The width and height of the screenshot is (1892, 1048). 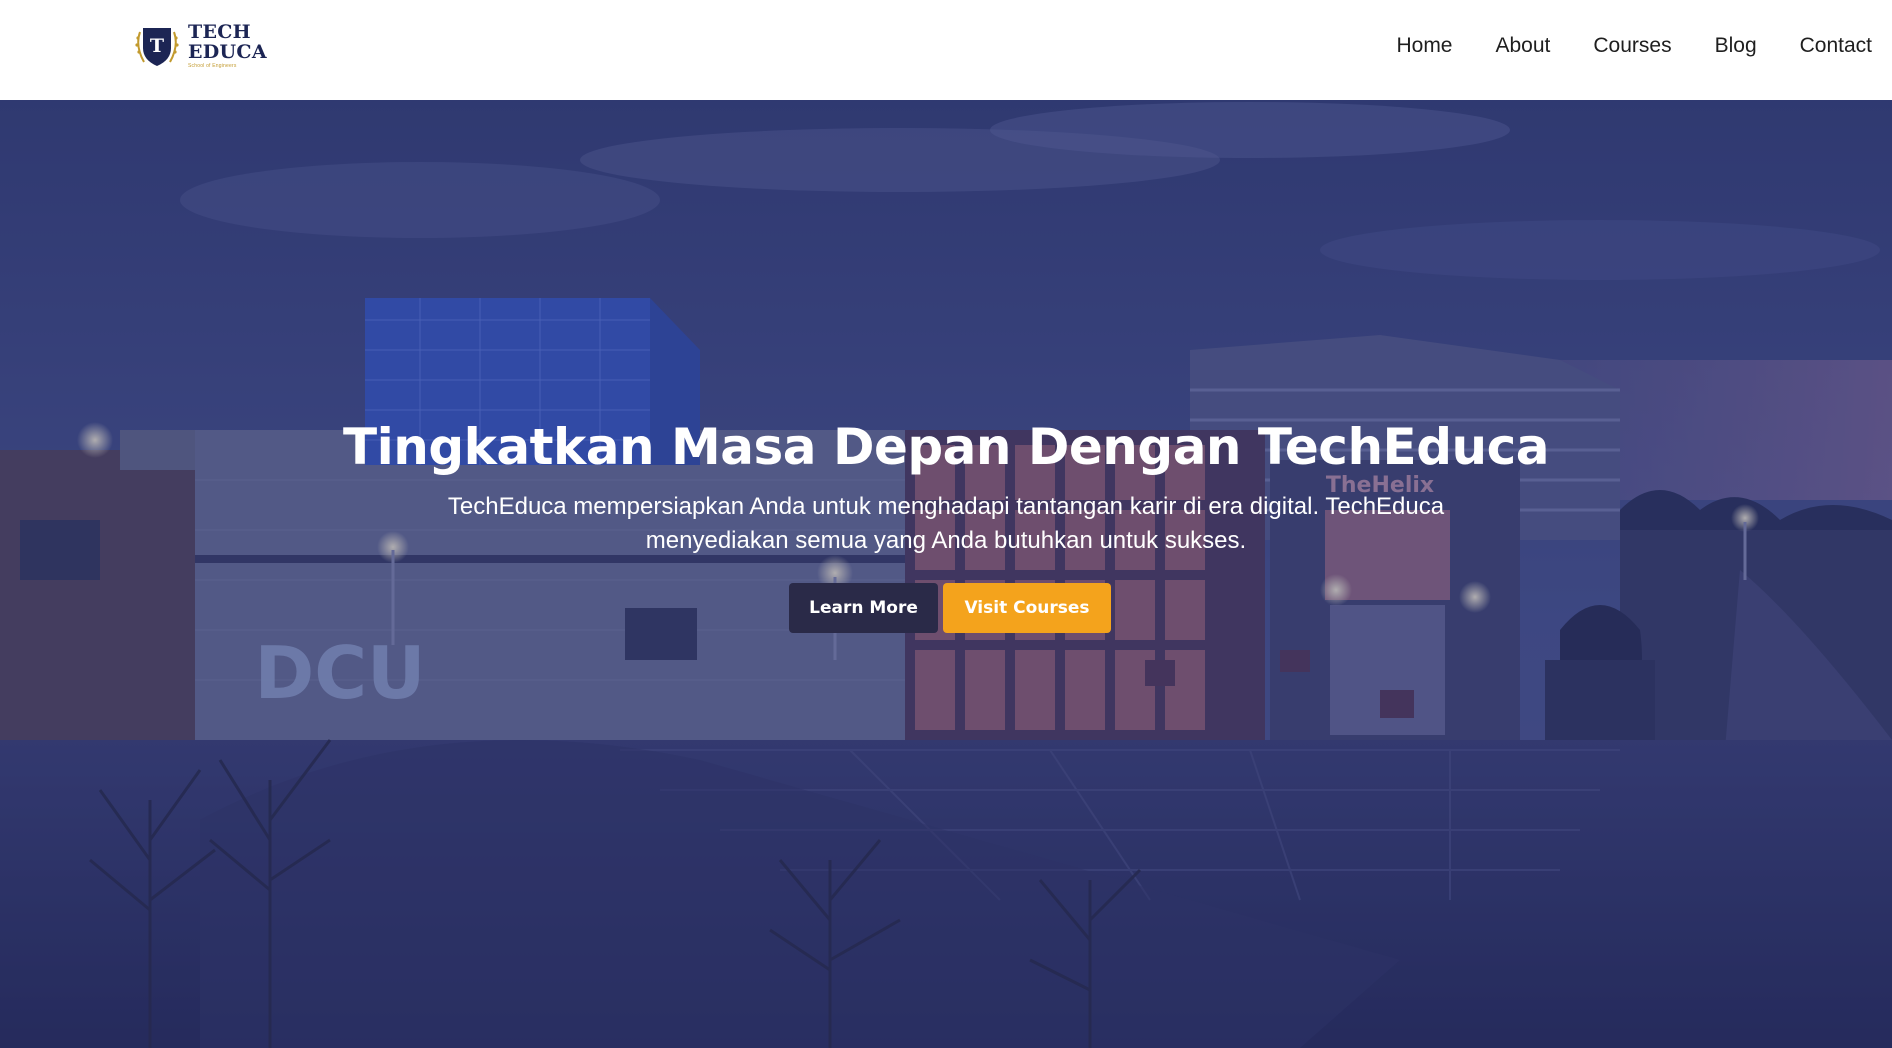 I want to click on logo-line-2: EDUCA, so click(x=227, y=52).